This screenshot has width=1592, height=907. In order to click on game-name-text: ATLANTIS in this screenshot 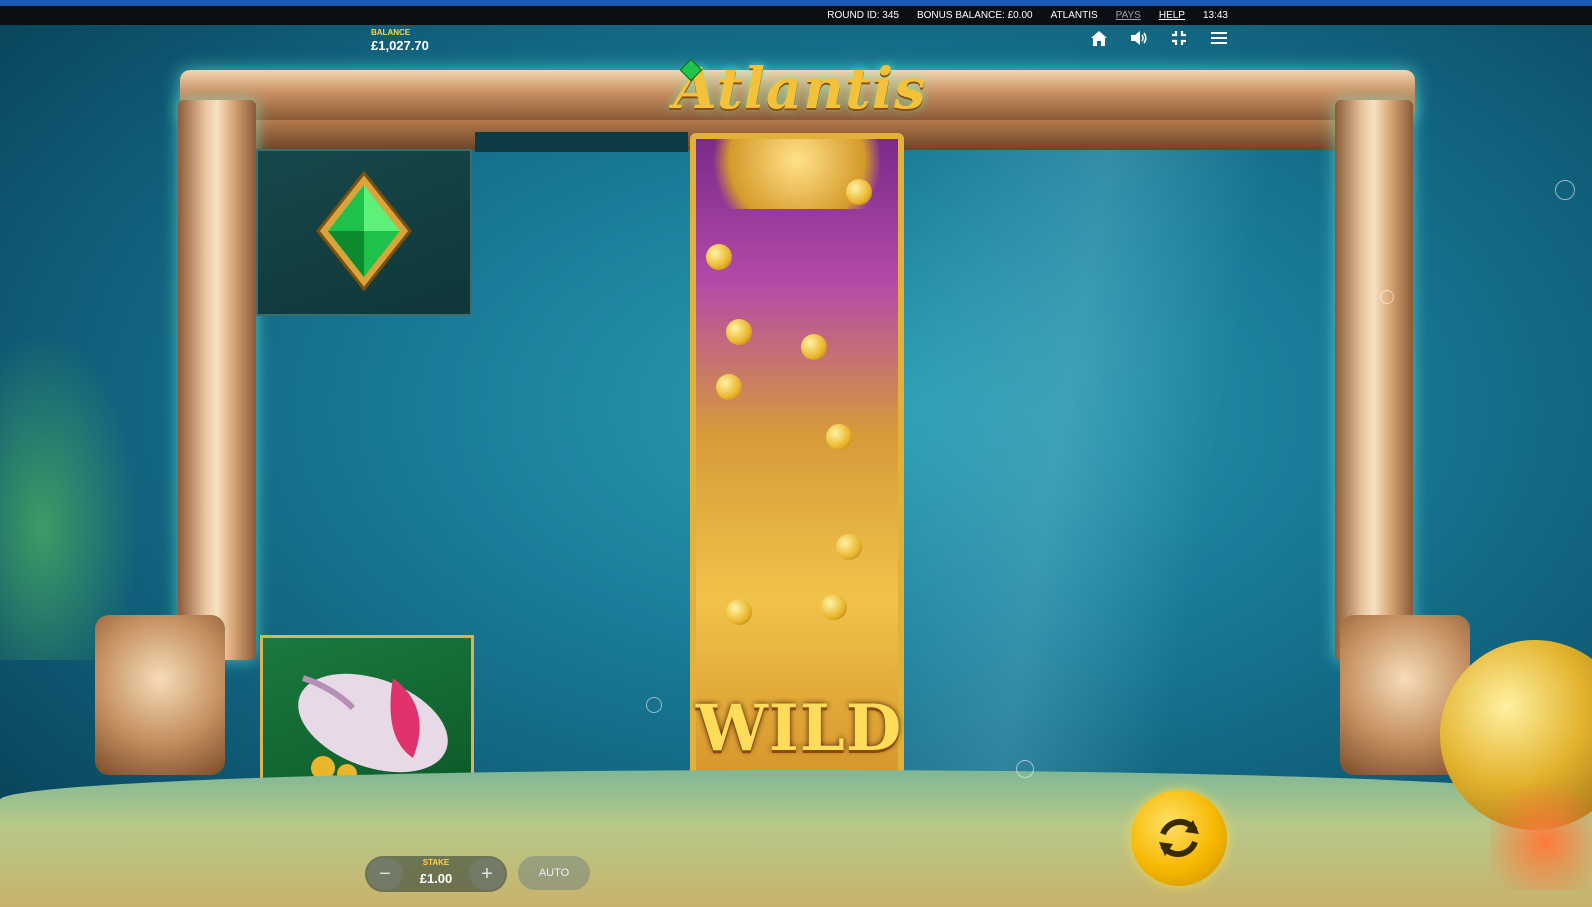, I will do `click(1074, 15)`.